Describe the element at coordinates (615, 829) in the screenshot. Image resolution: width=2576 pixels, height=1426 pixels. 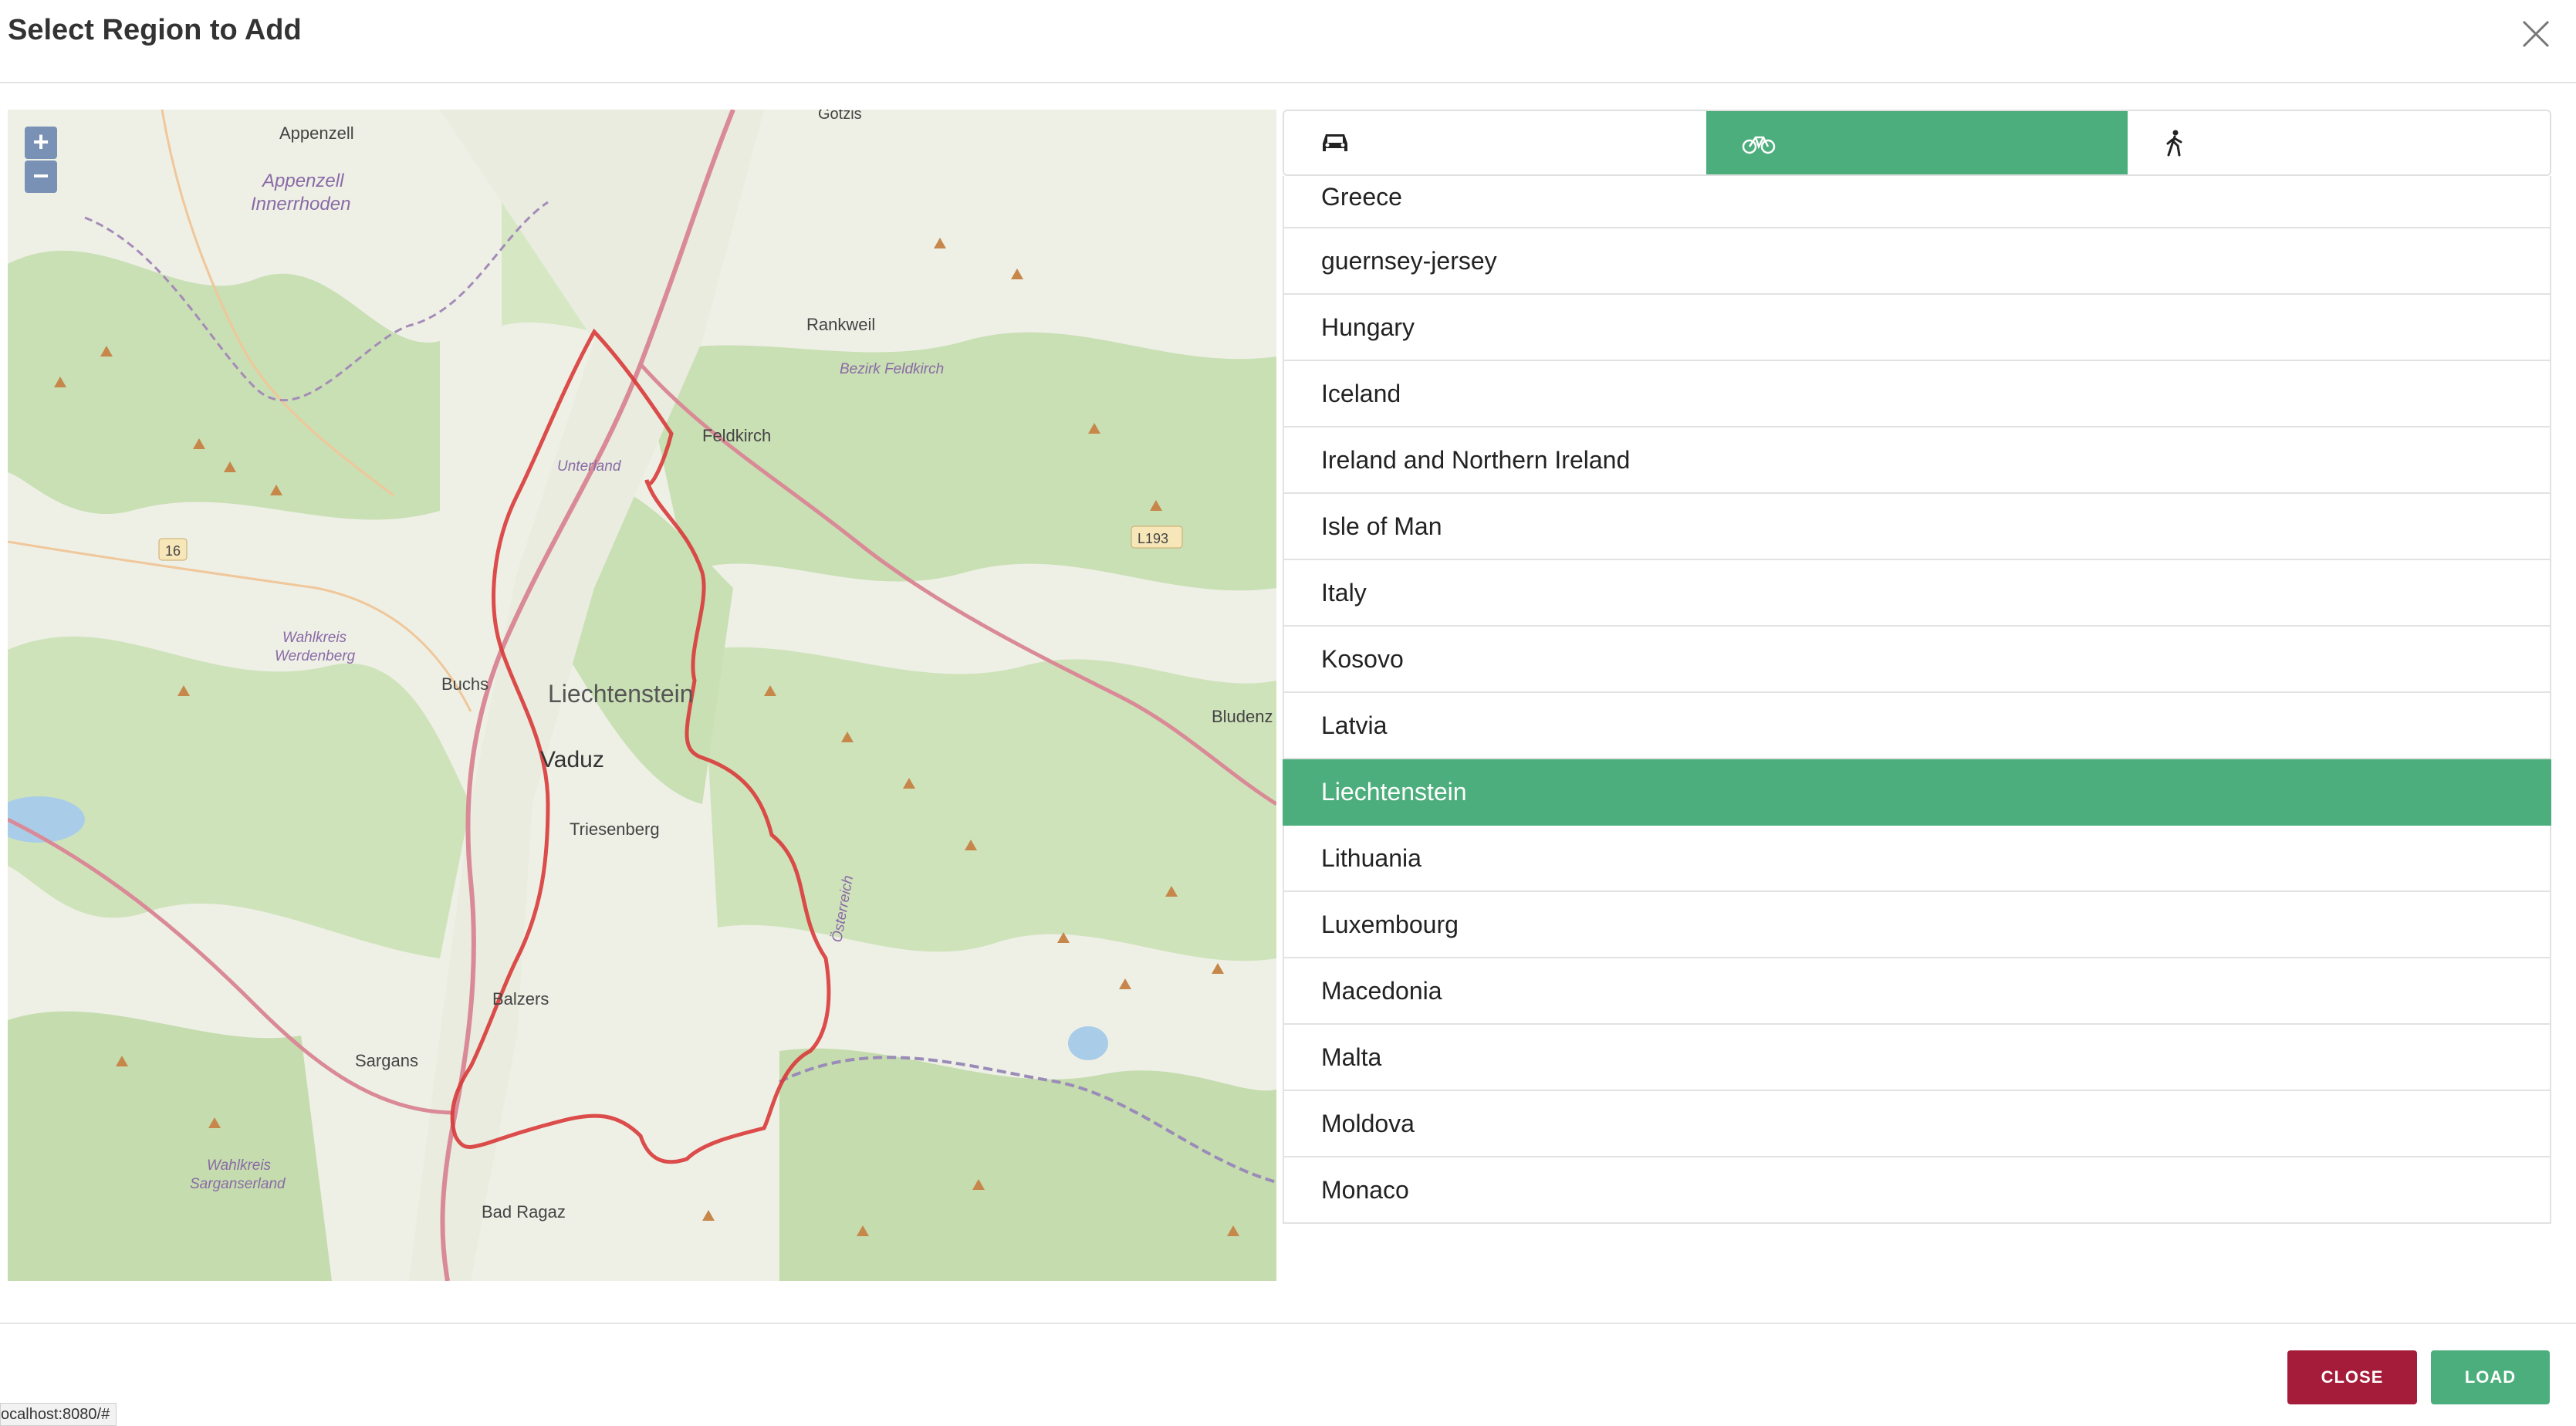
I see `map-label-triesenberg: Triesenberg` at that location.